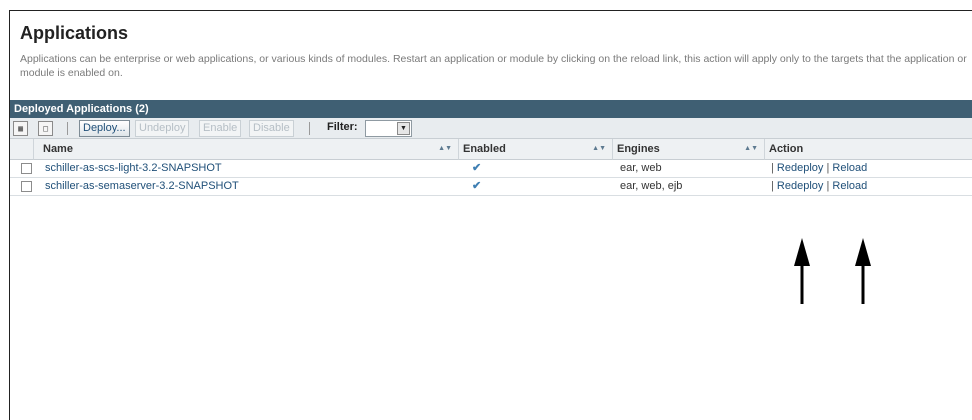 The height and width of the screenshot is (420, 972). Describe the element at coordinates (142, 186) in the screenshot. I see `application-name-link: schiller-as-semaserver-3.2-SNAPSHOT` at that location.